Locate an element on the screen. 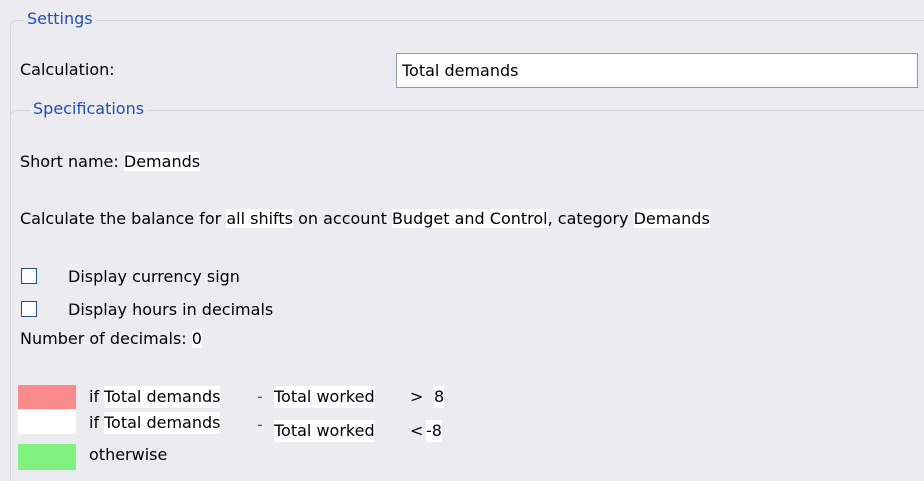  rule-2-color-swatch is located at coordinates (47, 422).